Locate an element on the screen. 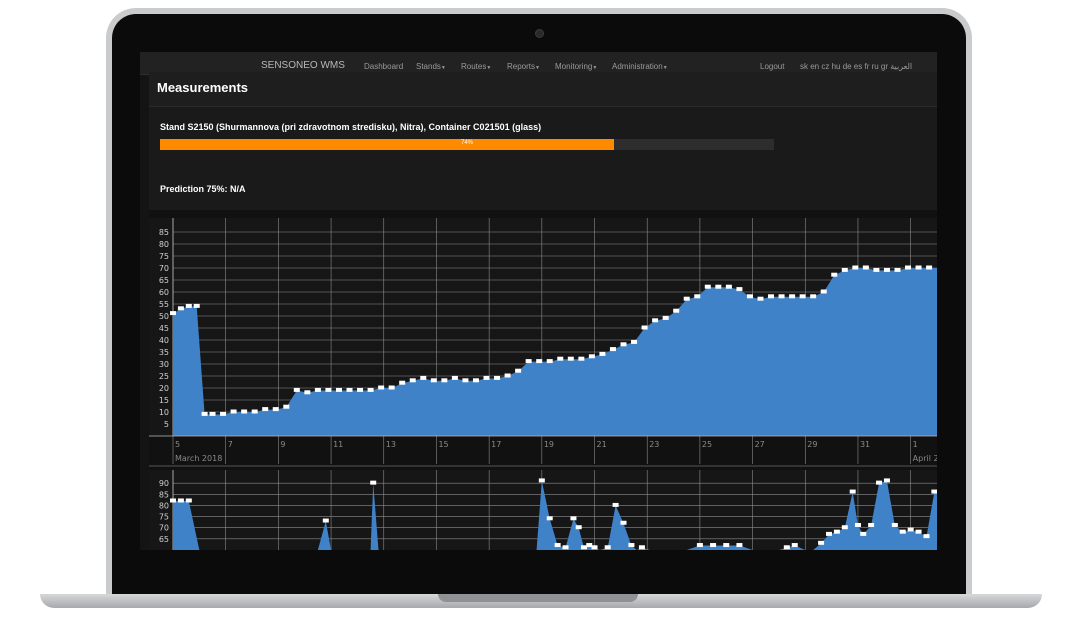  nav-administration-label: Administration is located at coordinates (637, 66).